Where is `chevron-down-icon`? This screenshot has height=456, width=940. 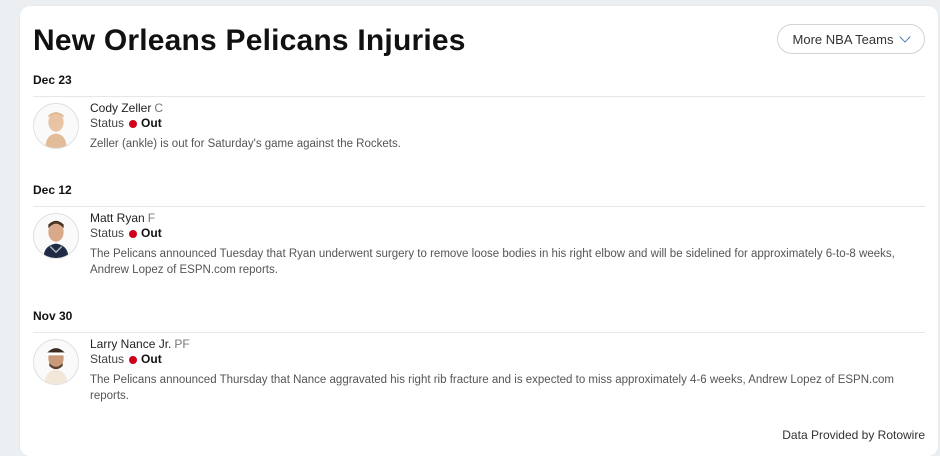
chevron-down-icon is located at coordinates (905, 37).